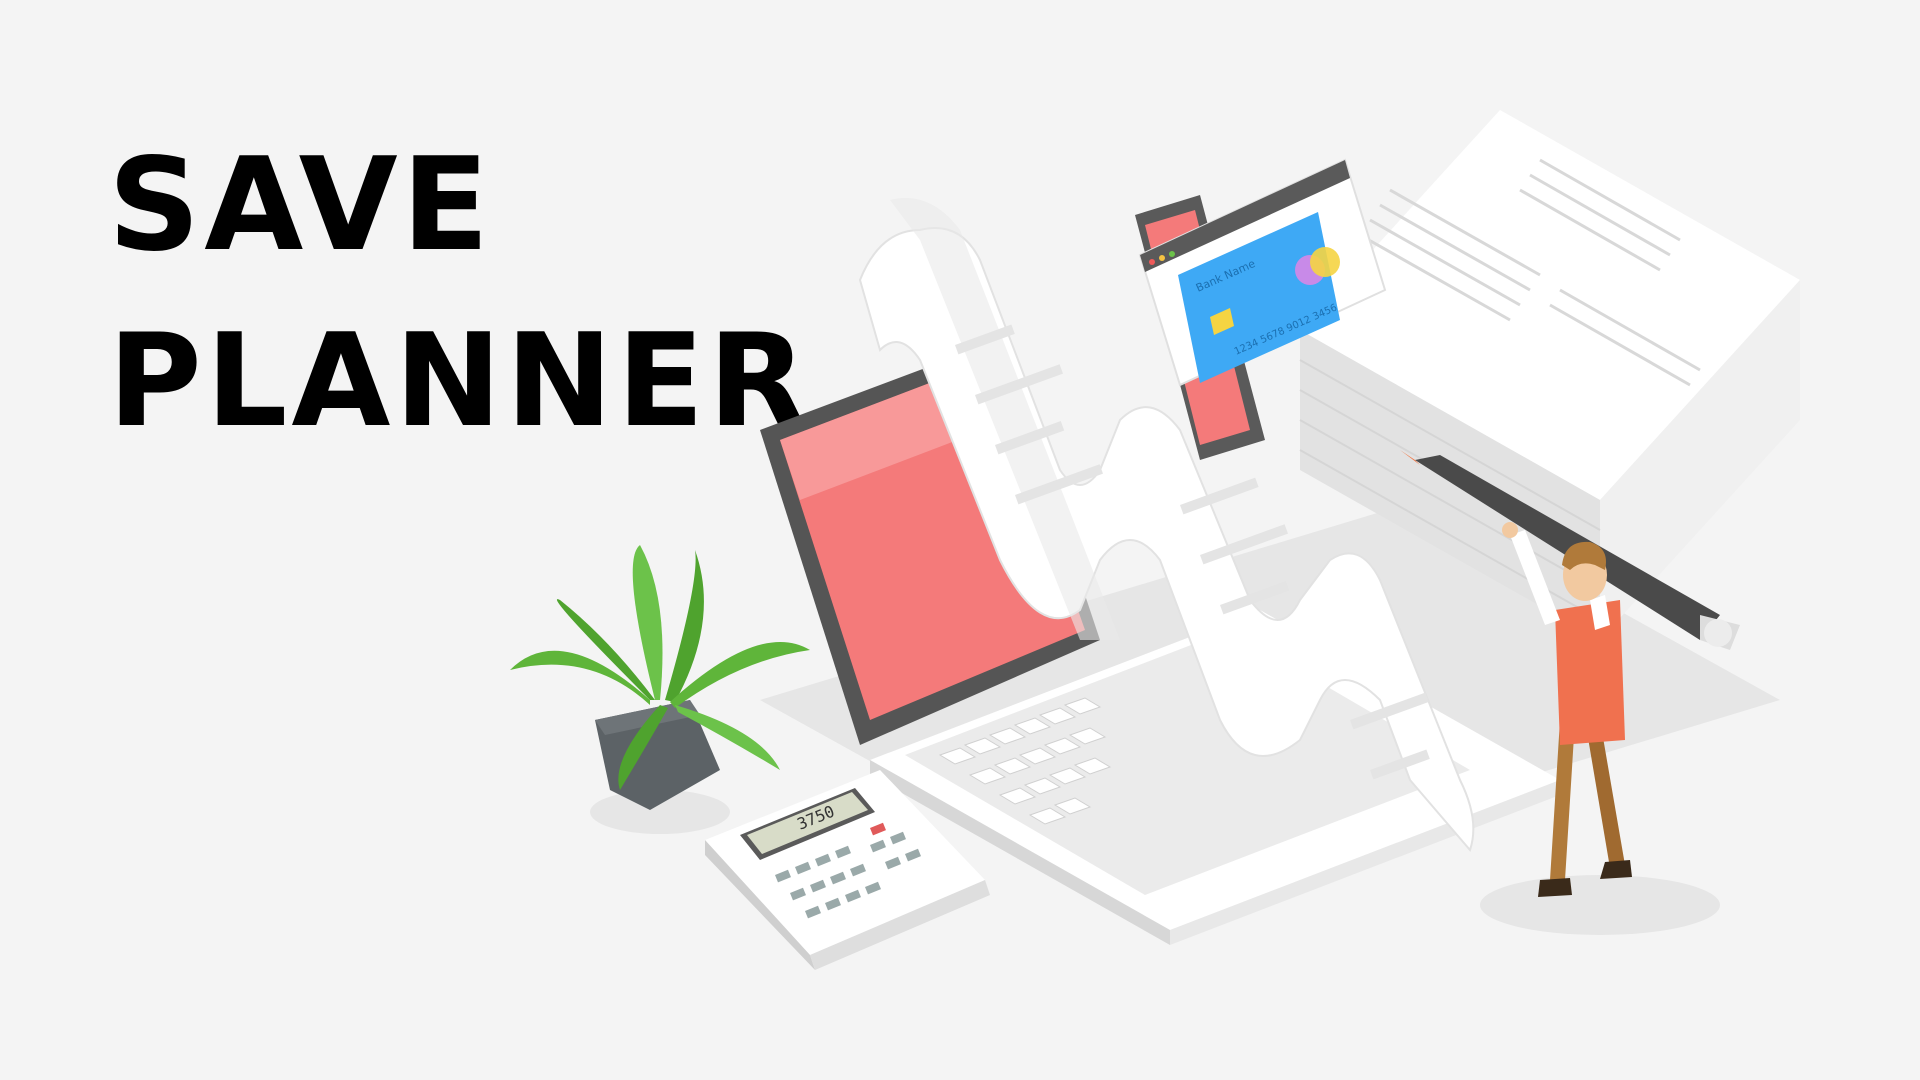 This screenshot has width=1920, height=1080. I want to click on plant-icon, so click(660, 677).